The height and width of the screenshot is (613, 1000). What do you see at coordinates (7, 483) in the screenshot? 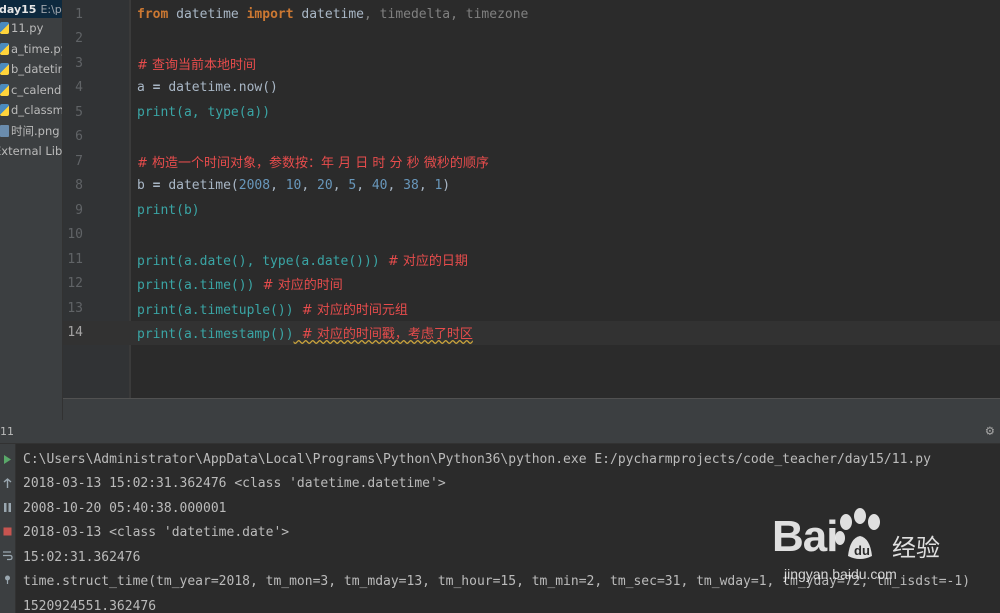
I see `up-arrow-icon` at bounding box center [7, 483].